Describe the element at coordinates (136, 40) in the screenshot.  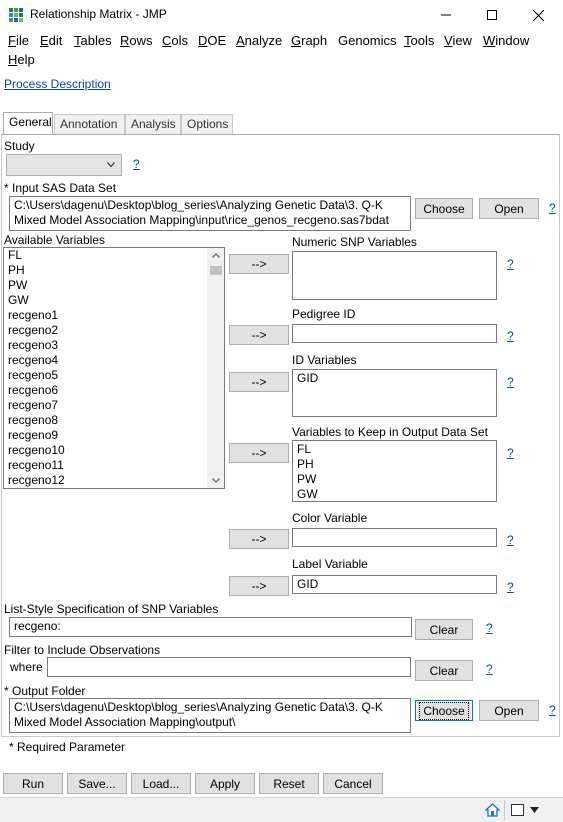
I see `menu-rows: Rows` at that location.